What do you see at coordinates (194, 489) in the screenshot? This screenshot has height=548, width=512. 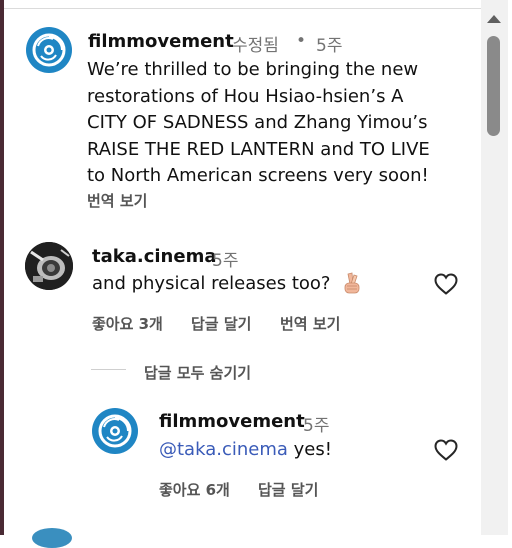 I see `likes-count: 좋아요 6개` at bounding box center [194, 489].